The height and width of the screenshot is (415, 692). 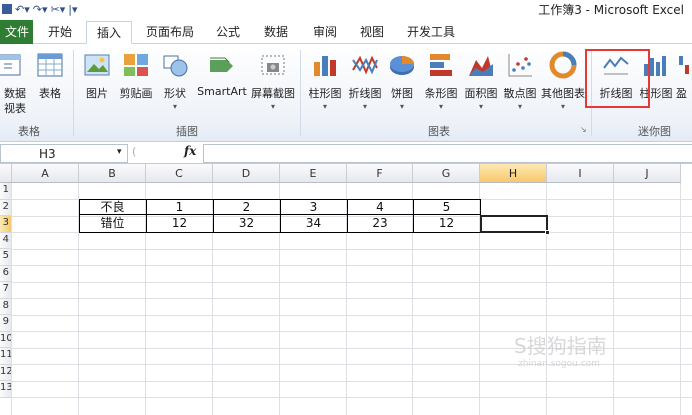 What do you see at coordinates (481, 83) in the screenshot?
I see `area-chart-button: 面积图 ▾` at bounding box center [481, 83].